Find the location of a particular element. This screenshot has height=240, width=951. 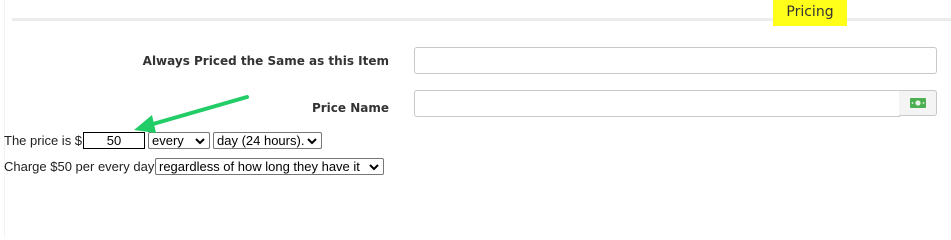

charge-rule-text: Charge $50 per every day is located at coordinates (79, 166).